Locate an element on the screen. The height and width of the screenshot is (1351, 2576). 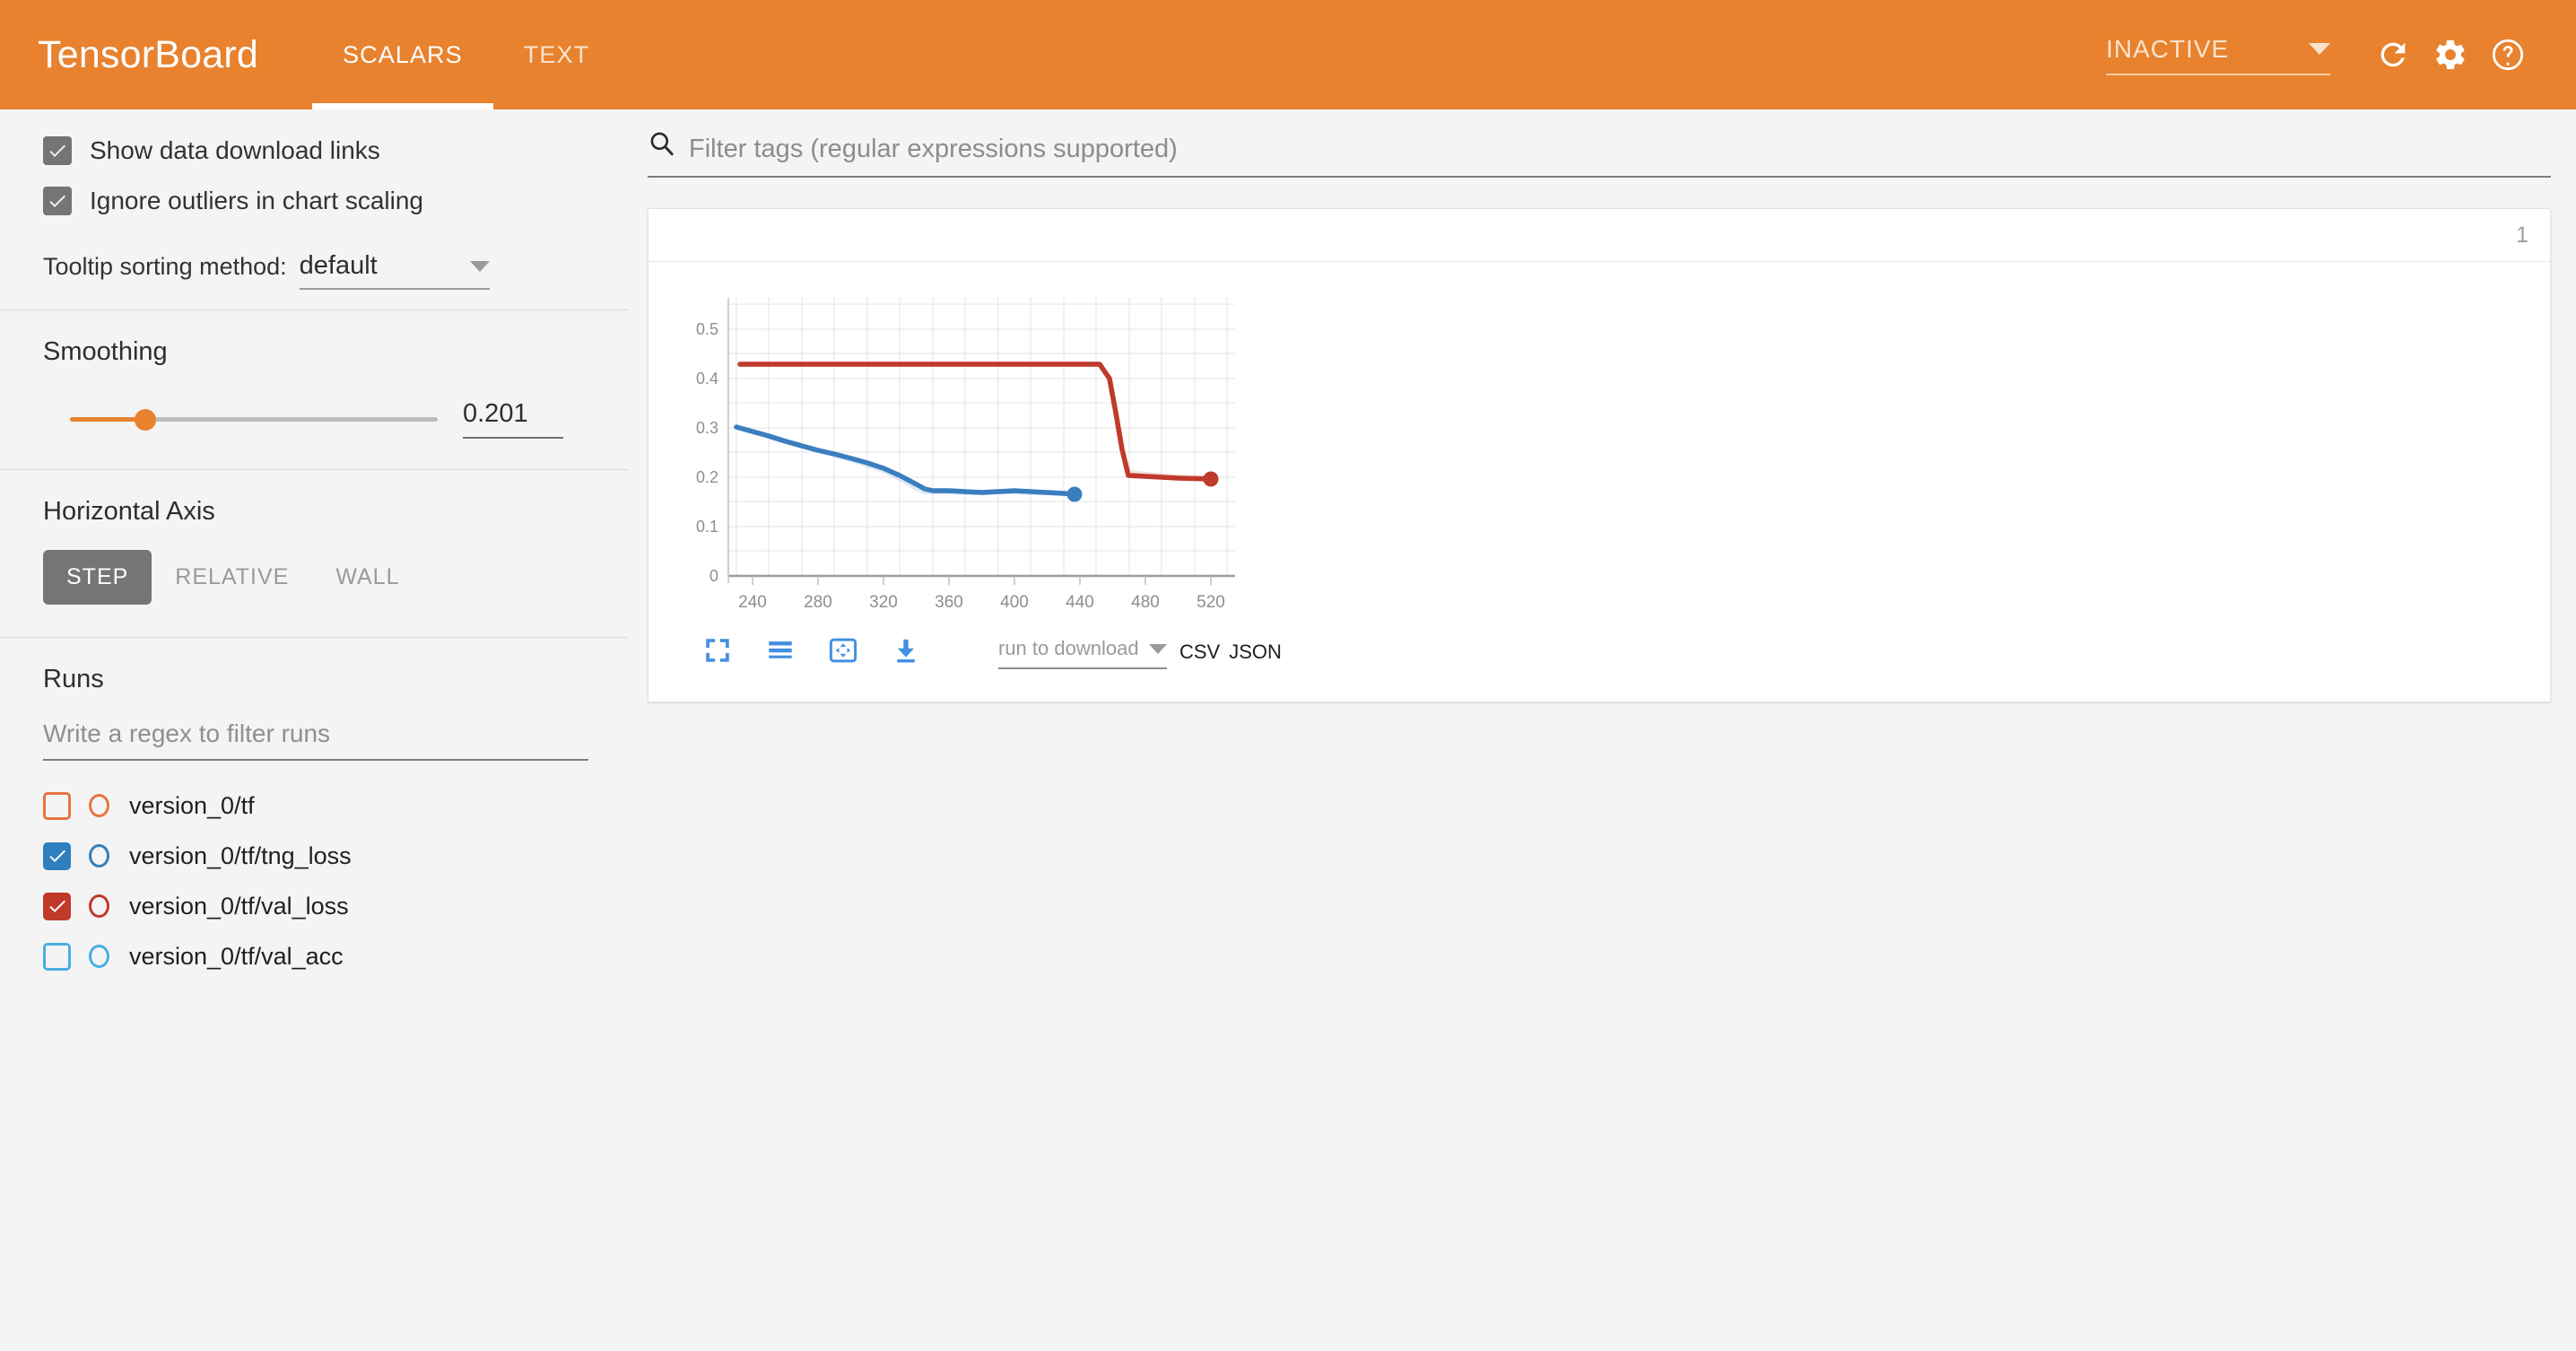
chart-series is located at coordinates (974, 429).